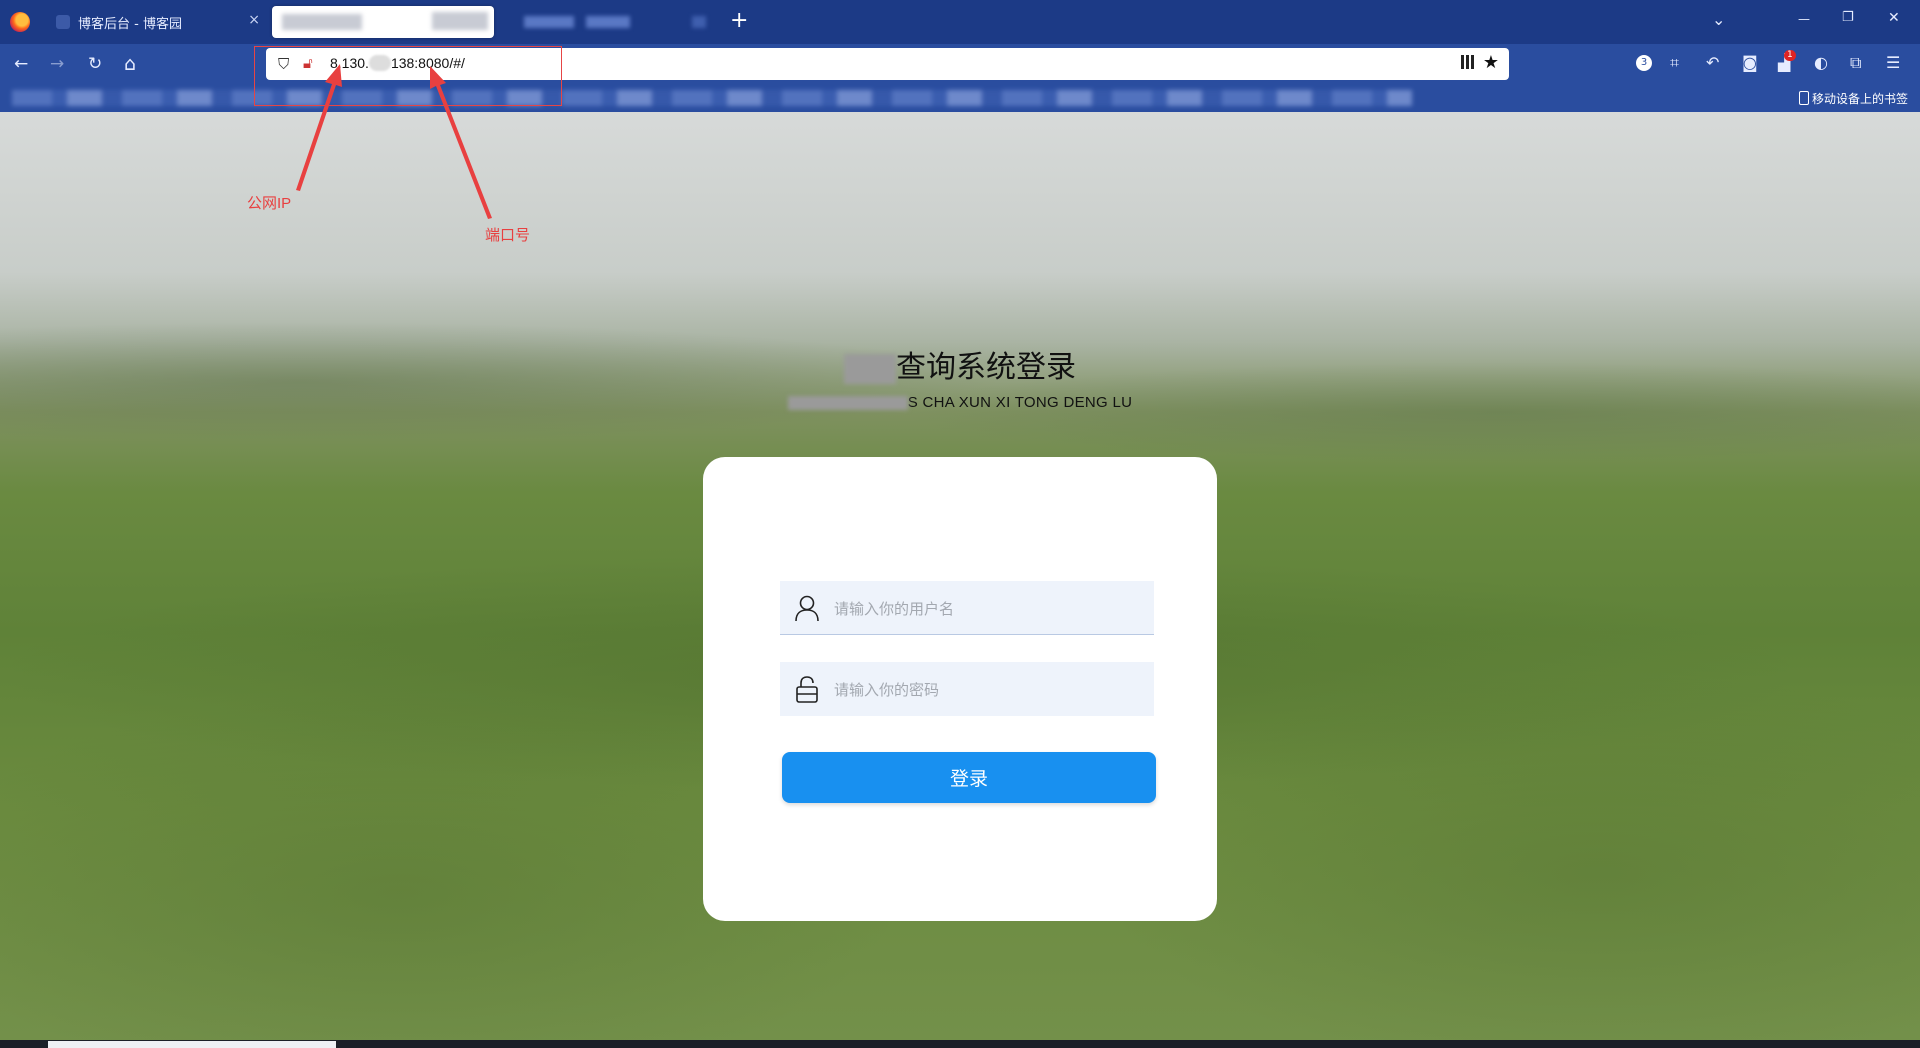  Describe the element at coordinates (1853, 98) in the screenshot. I see `mobile-bookmarks-link: 移动设备上的书签` at that location.